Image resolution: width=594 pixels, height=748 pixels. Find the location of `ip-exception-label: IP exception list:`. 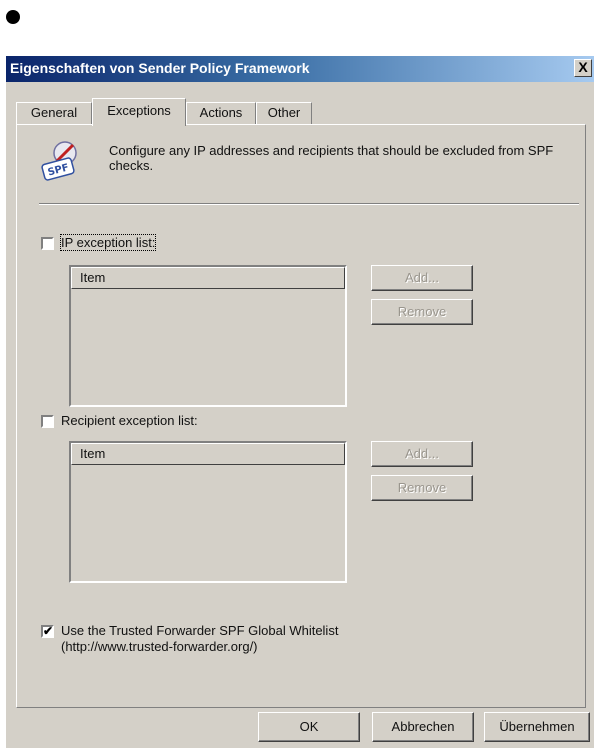

ip-exception-label: IP exception list: is located at coordinates (108, 242).